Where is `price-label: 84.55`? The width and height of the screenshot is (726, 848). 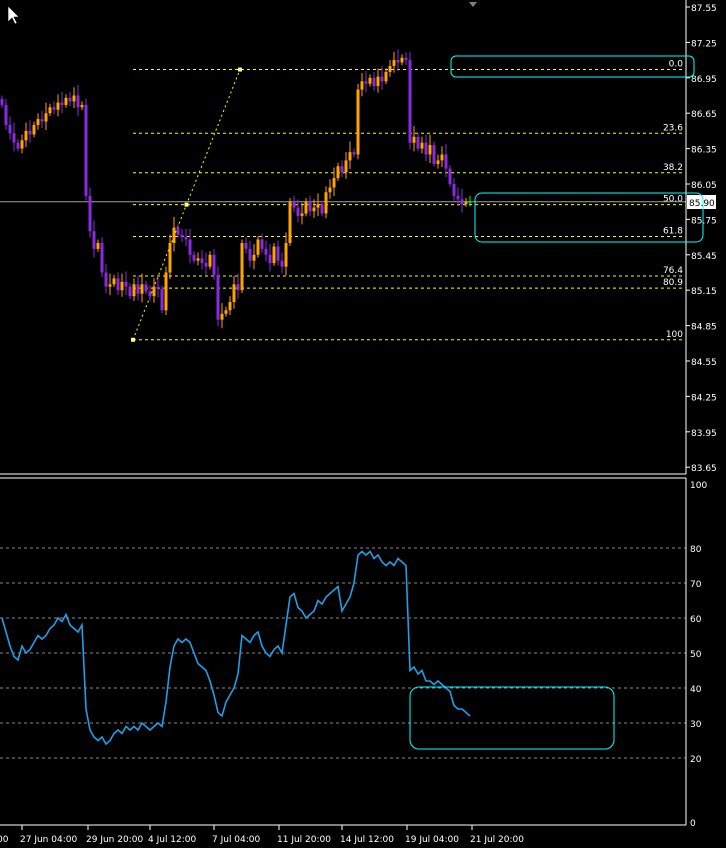 price-label: 84.55 is located at coordinates (704, 363).